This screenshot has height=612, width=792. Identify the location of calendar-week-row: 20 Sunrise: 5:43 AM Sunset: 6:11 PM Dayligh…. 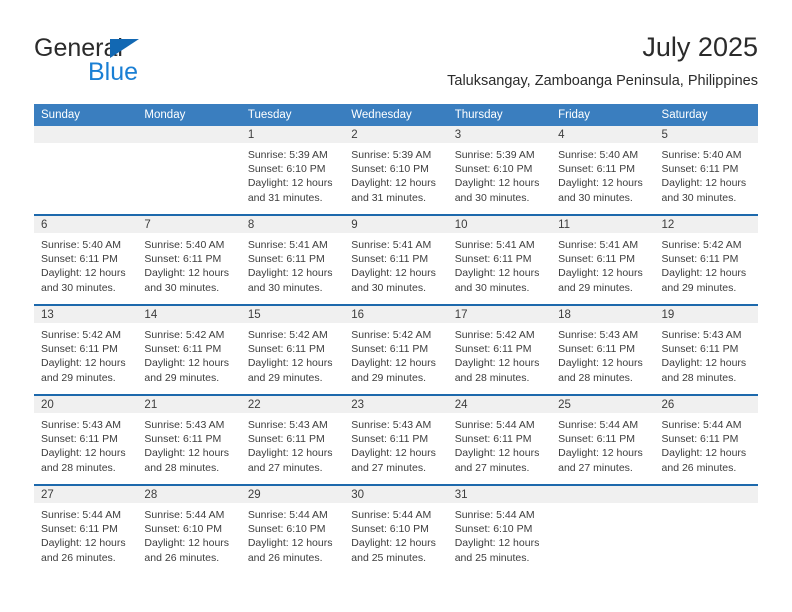
(396, 439).